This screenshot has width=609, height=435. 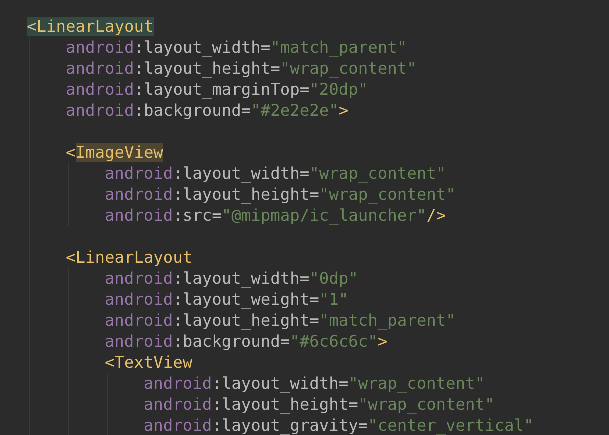 I want to click on code-line: android:layout_width="match_parent", so click(x=237, y=47).